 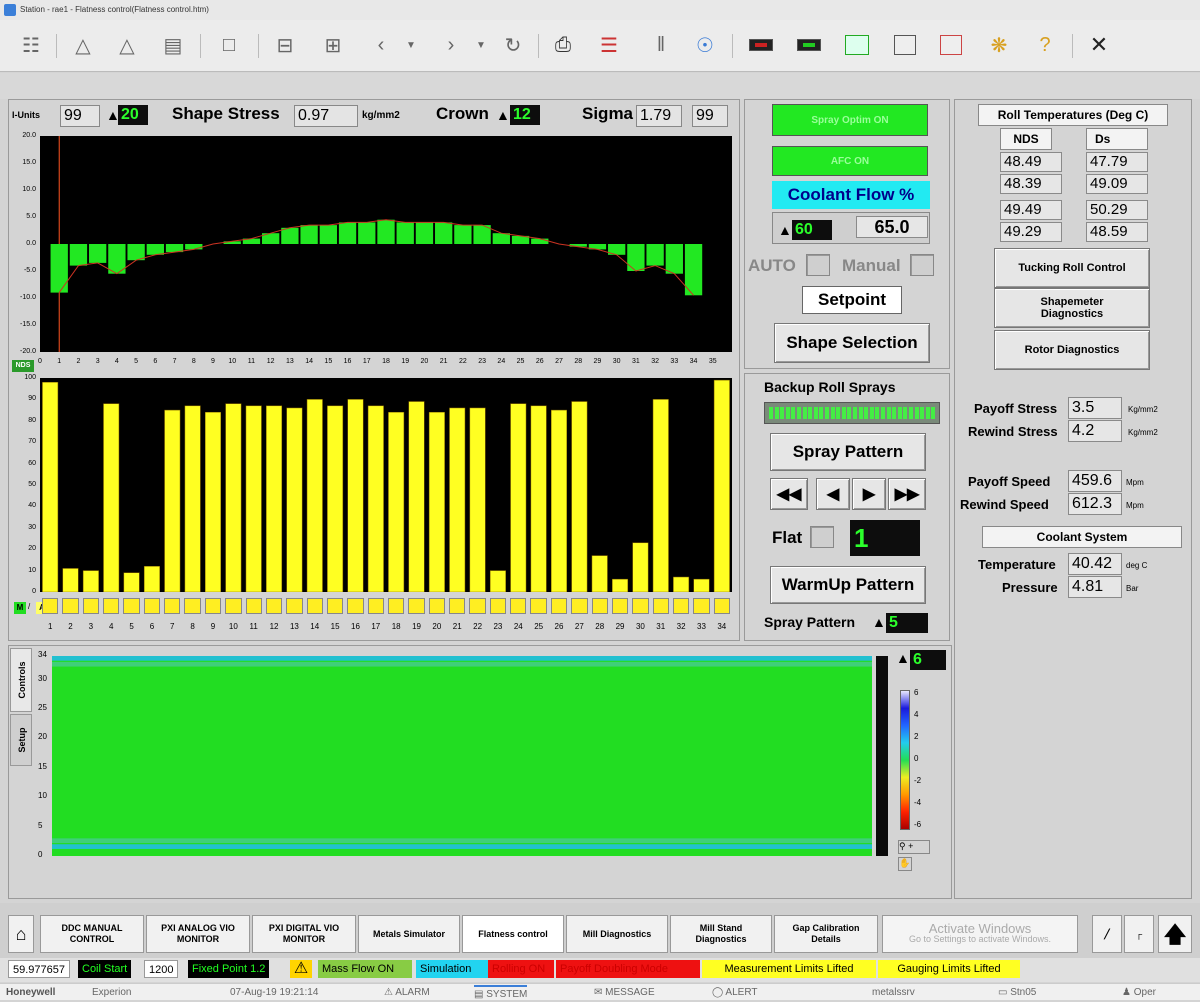 What do you see at coordinates (914, 847) in the screenshot?
I see `zoom-icon: ⚲ +` at bounding box center [914, 847].